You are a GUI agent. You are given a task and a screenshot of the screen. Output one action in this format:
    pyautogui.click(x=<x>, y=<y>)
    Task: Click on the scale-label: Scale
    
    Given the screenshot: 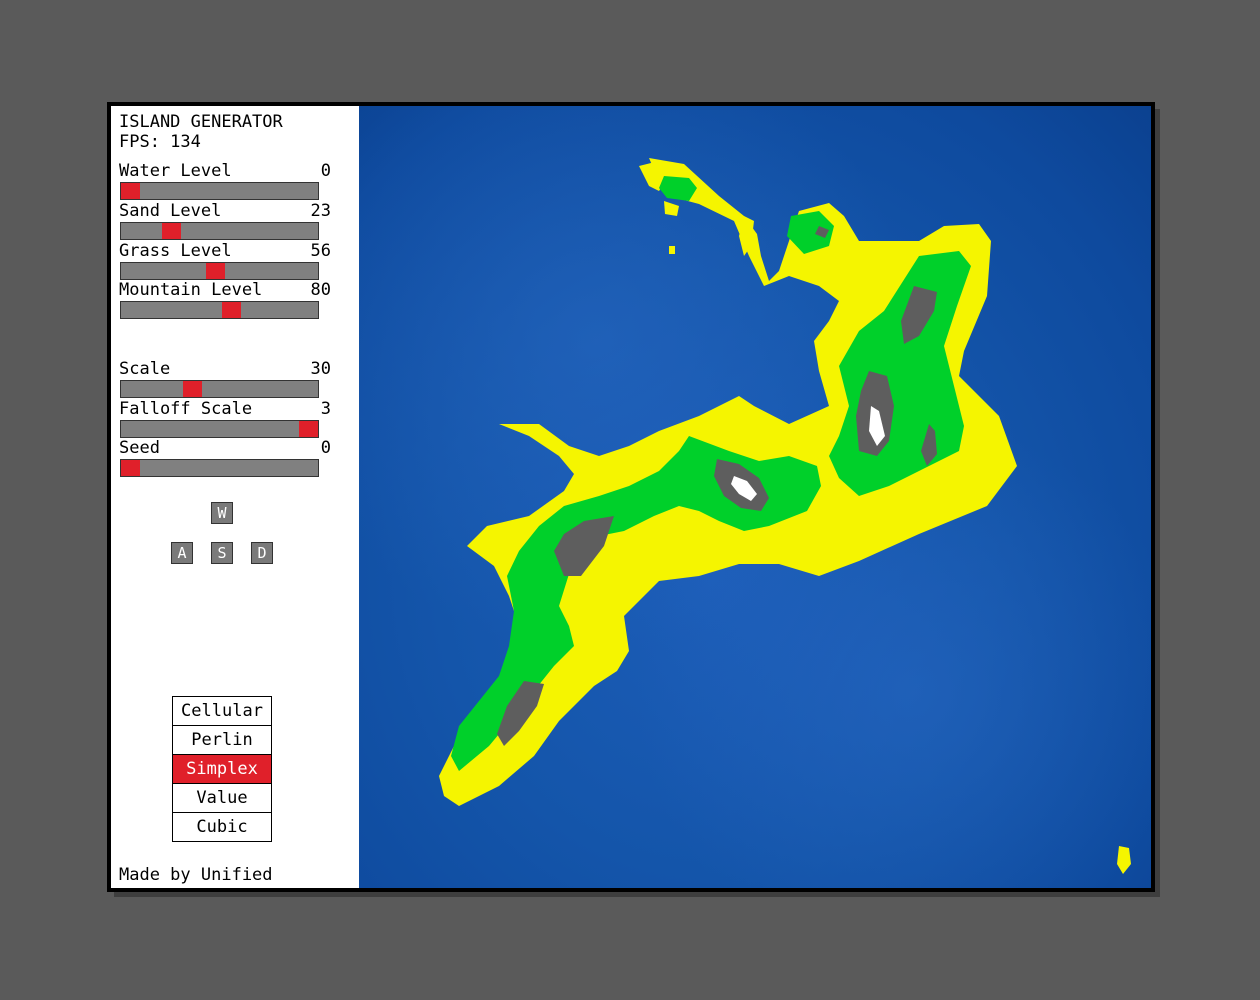 What is the action you would take?
    pyautogui.click(x=145, y=369)
    